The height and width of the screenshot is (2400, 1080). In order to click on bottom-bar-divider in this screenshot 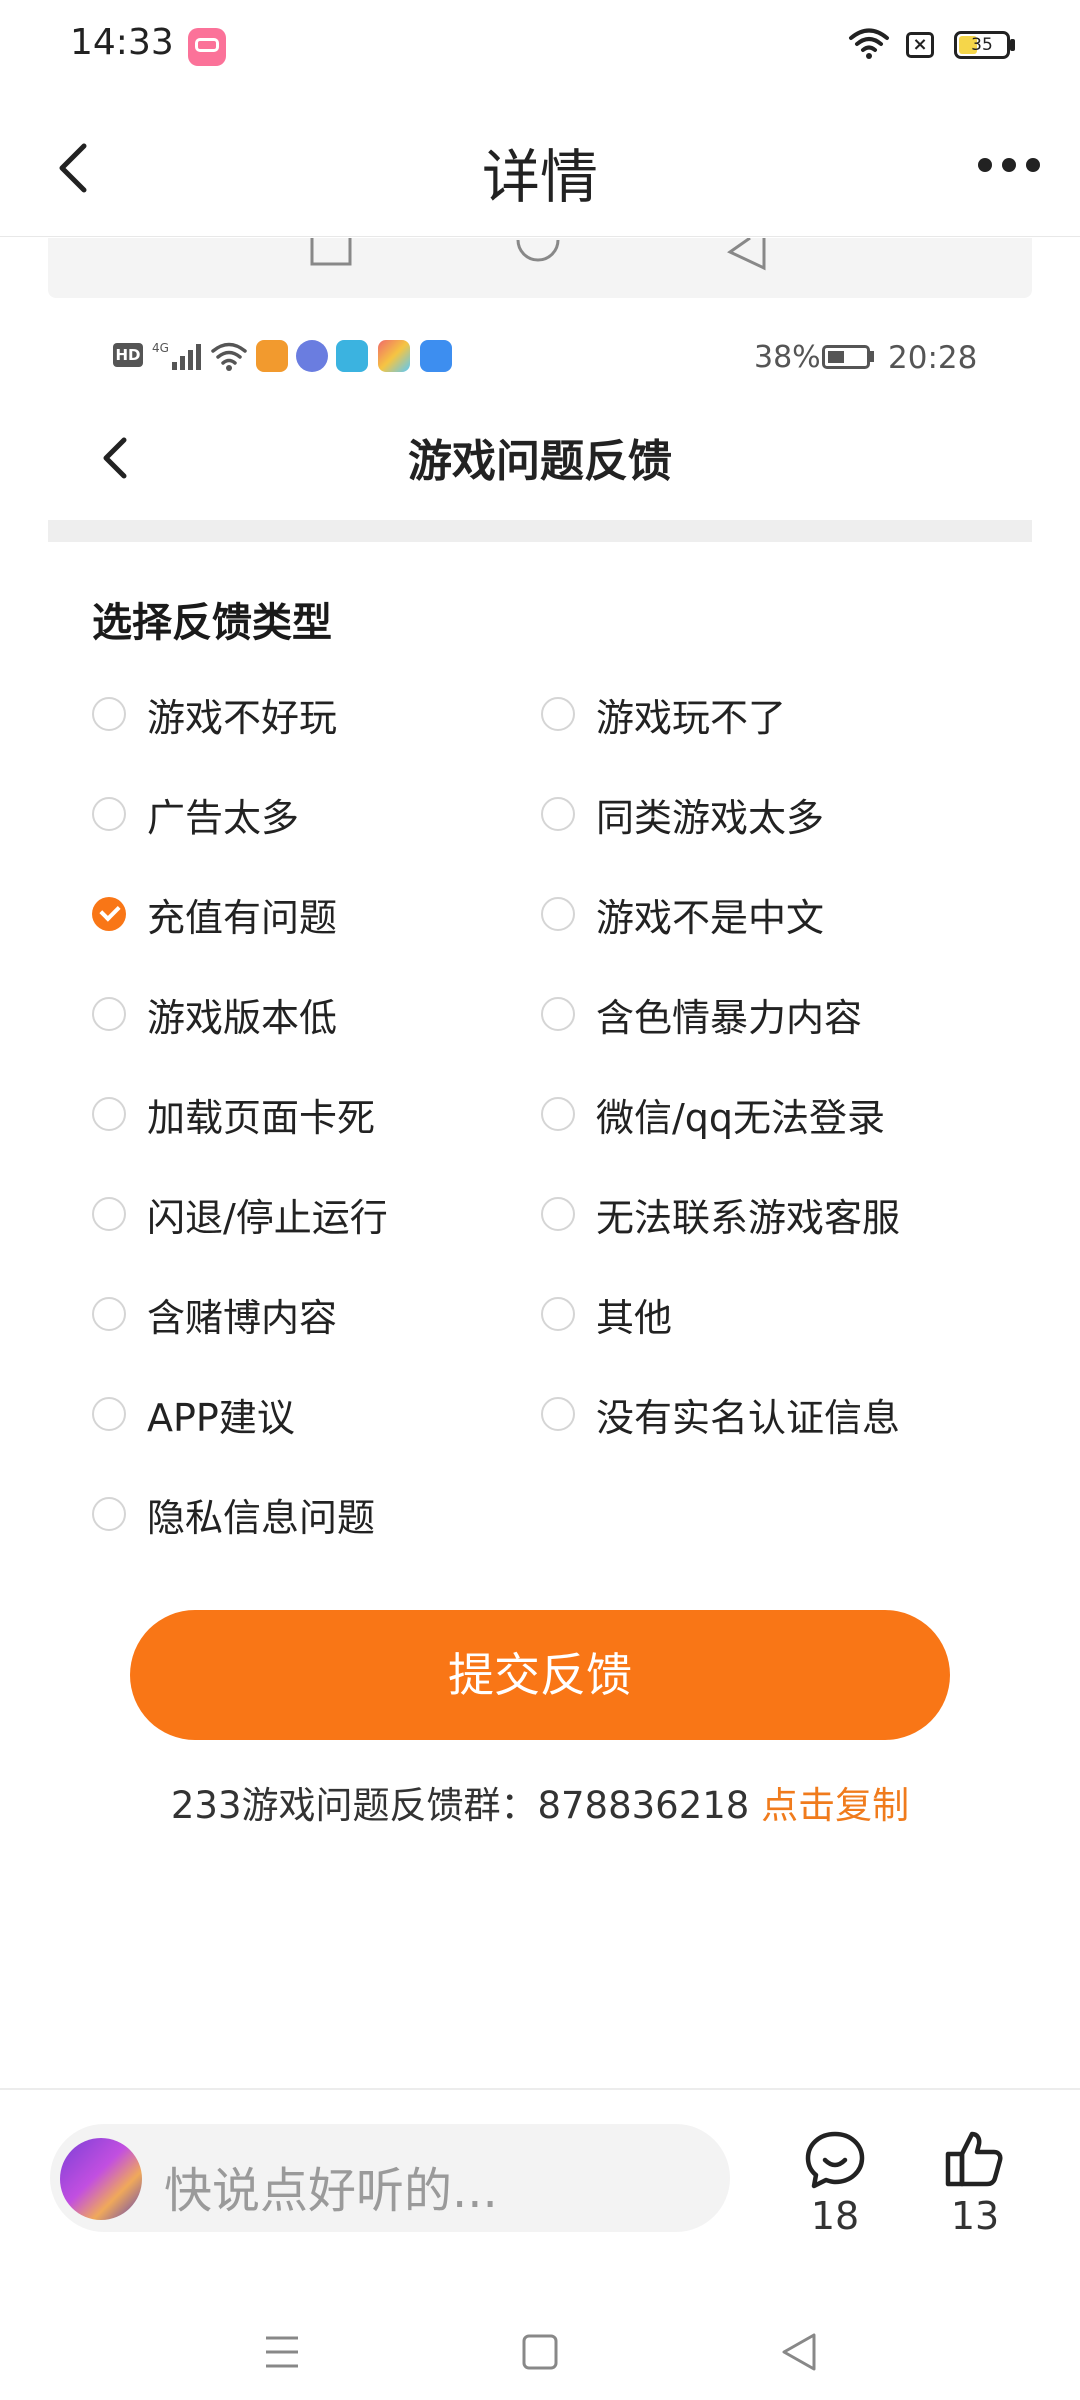, I will do `click(540, 2089)`.